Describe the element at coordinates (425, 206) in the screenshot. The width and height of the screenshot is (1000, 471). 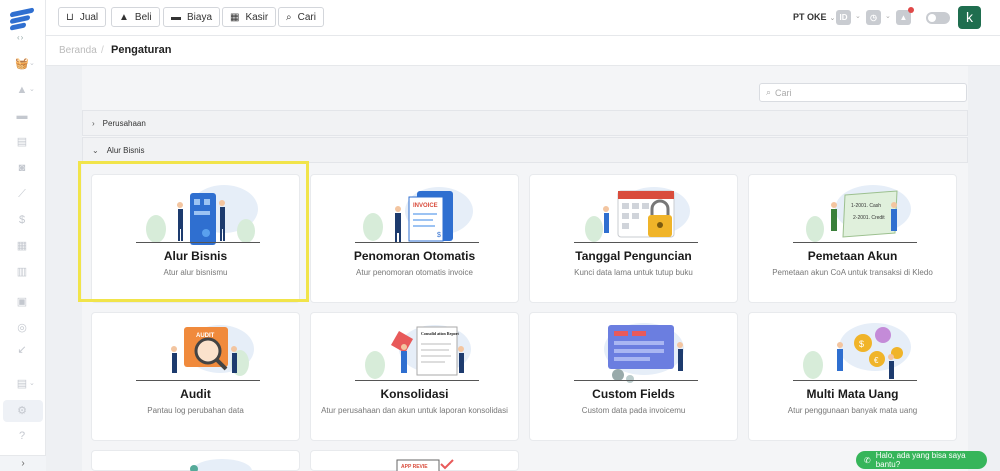
I see `svg-text: INVOICE` at that location.